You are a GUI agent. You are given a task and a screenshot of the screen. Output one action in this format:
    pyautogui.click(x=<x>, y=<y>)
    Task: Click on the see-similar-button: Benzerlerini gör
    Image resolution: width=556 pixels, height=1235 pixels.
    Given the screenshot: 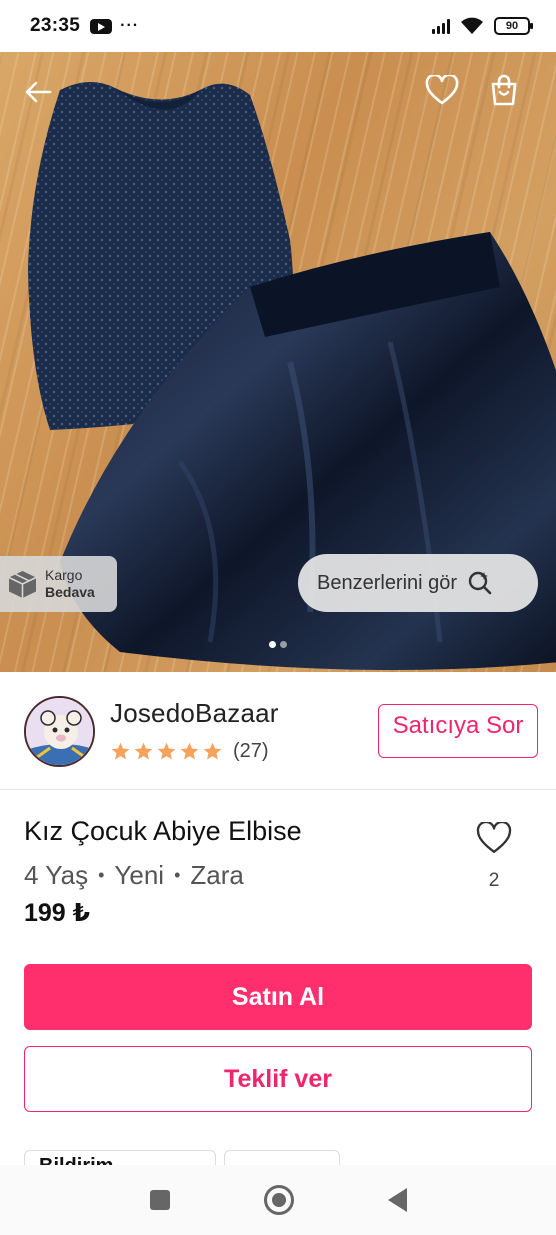 What is the action you would take?
    pyautogui.click(x=418, y=583)
    